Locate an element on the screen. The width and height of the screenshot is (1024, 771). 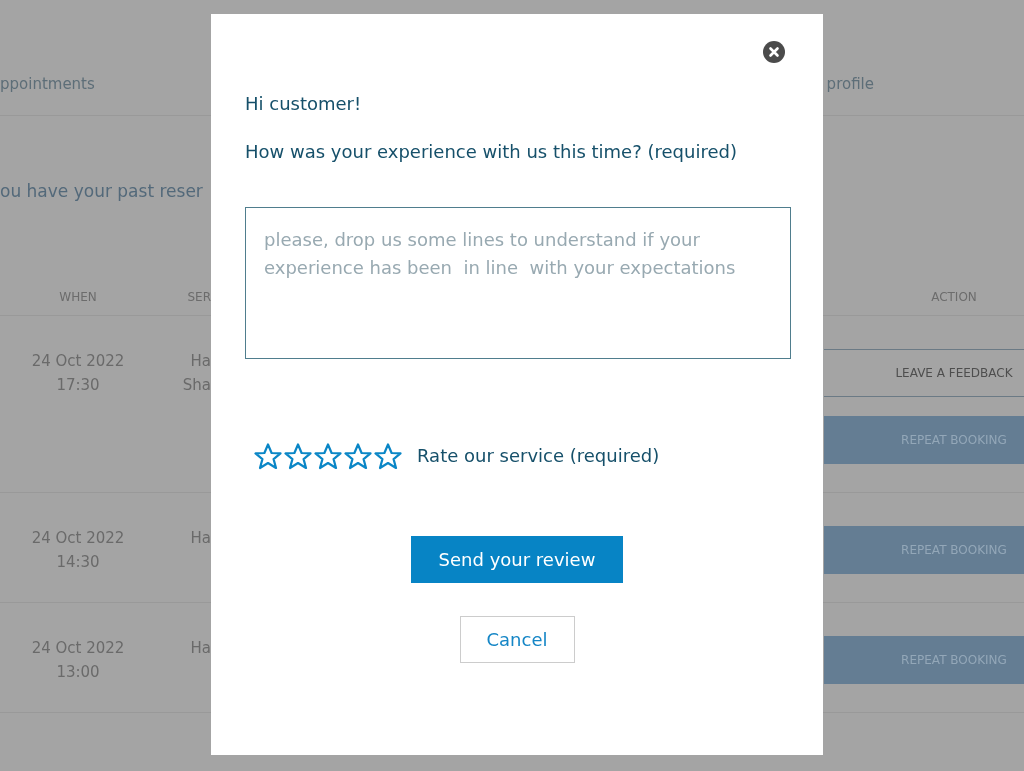
nav-link: ppointments is located at coordinates (47, 84).